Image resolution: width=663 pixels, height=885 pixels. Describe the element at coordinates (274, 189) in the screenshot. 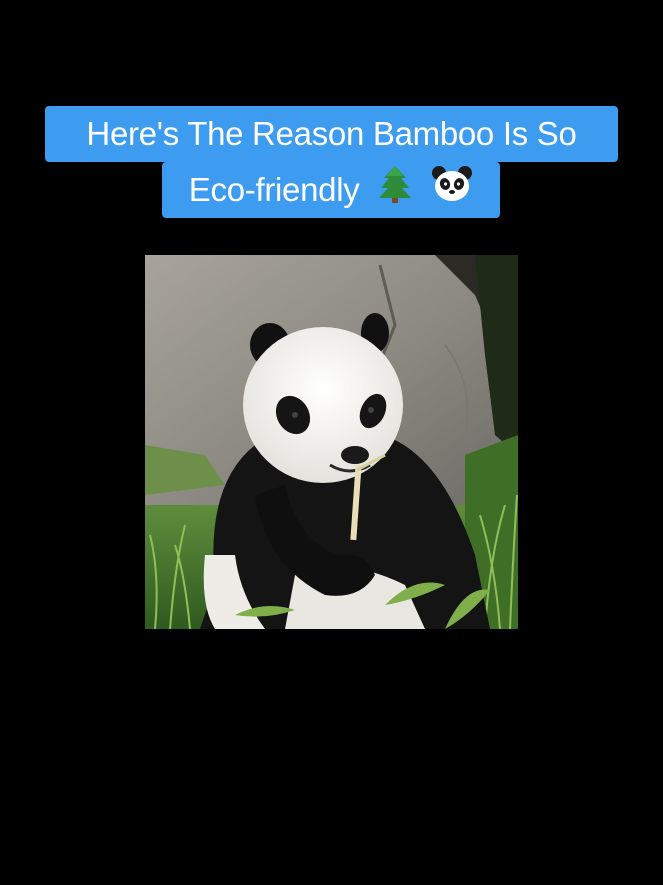

I see `caption-text-2: Eco-friendly` at that location.